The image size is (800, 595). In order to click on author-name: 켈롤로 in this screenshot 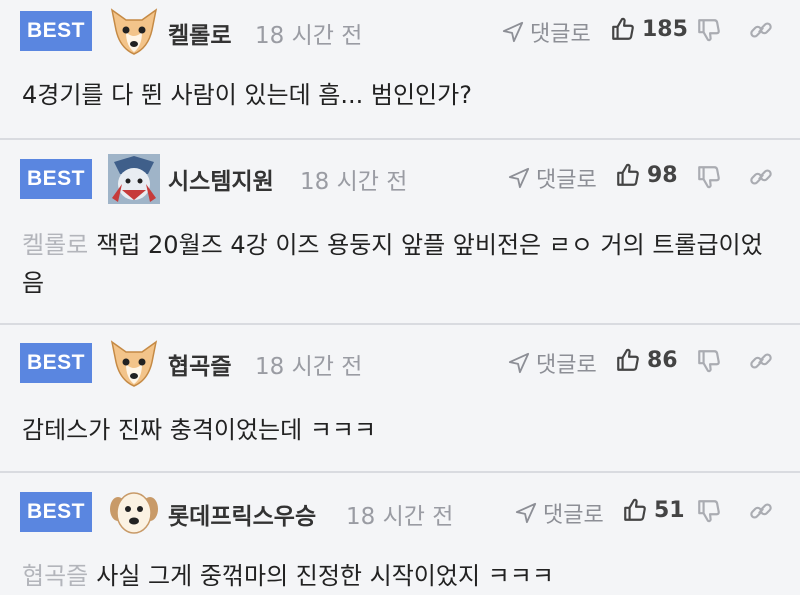, I will do `click(199, 33)`.